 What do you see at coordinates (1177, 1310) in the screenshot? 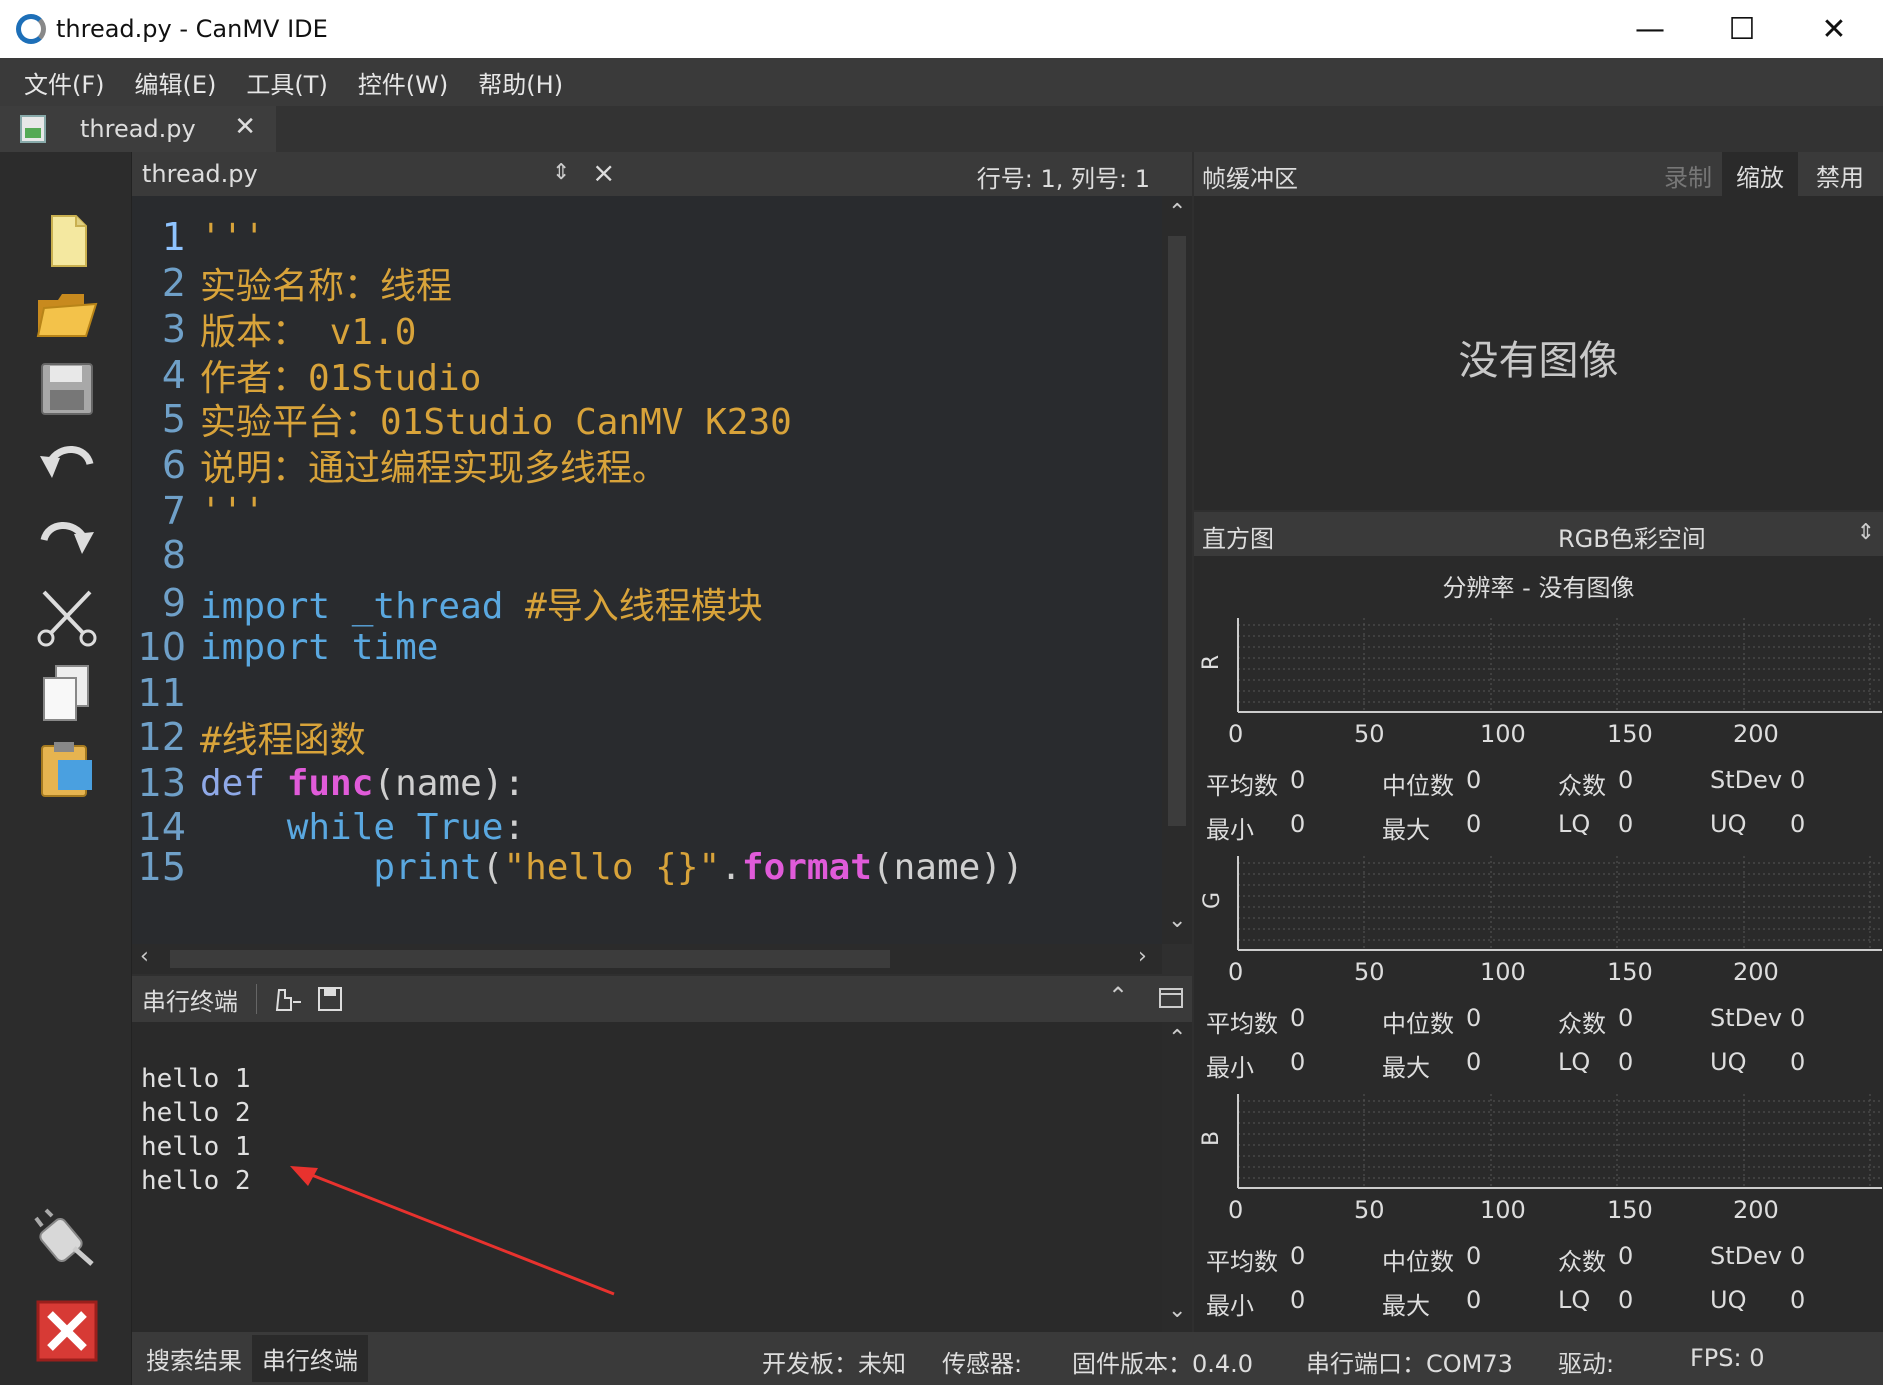
I see `term-scroll-down-icon: ⌄` at bounding box center [1177, 1310].